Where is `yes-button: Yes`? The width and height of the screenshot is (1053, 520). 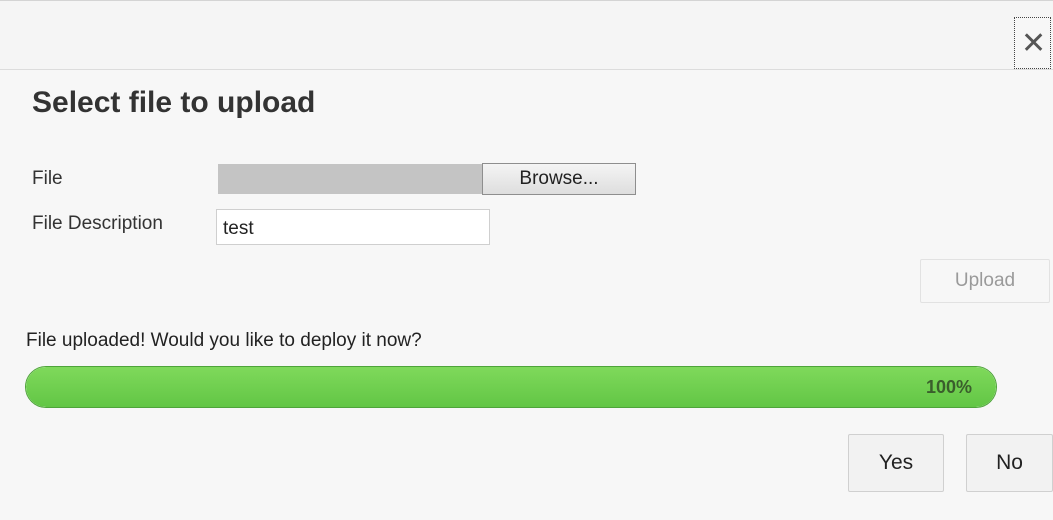 yes-button: Yes is located at coordinates (896, 463).